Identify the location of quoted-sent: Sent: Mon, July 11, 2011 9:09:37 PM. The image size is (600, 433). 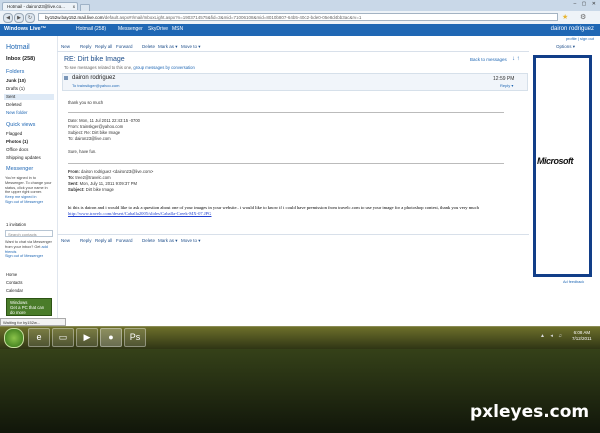
(102, 183).